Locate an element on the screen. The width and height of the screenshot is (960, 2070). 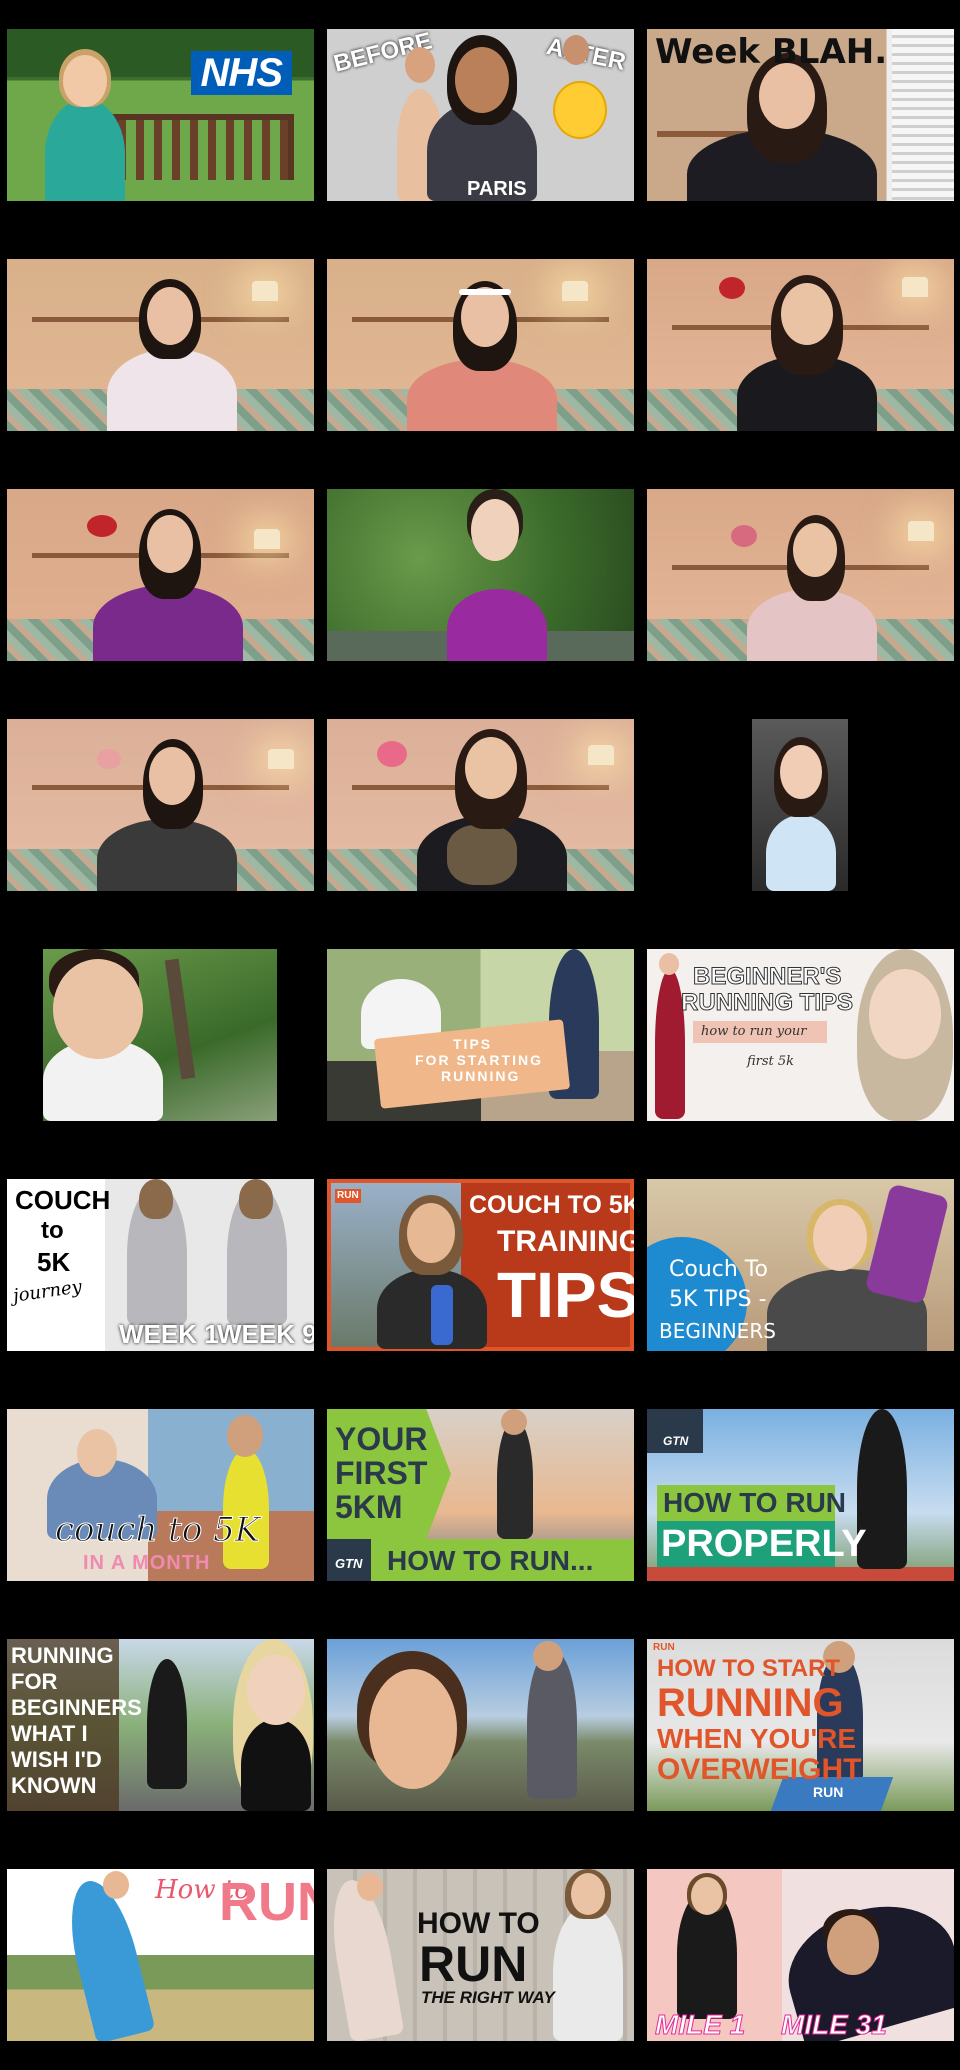
nhs-logo: NHS is located at coordinates (241, 73).